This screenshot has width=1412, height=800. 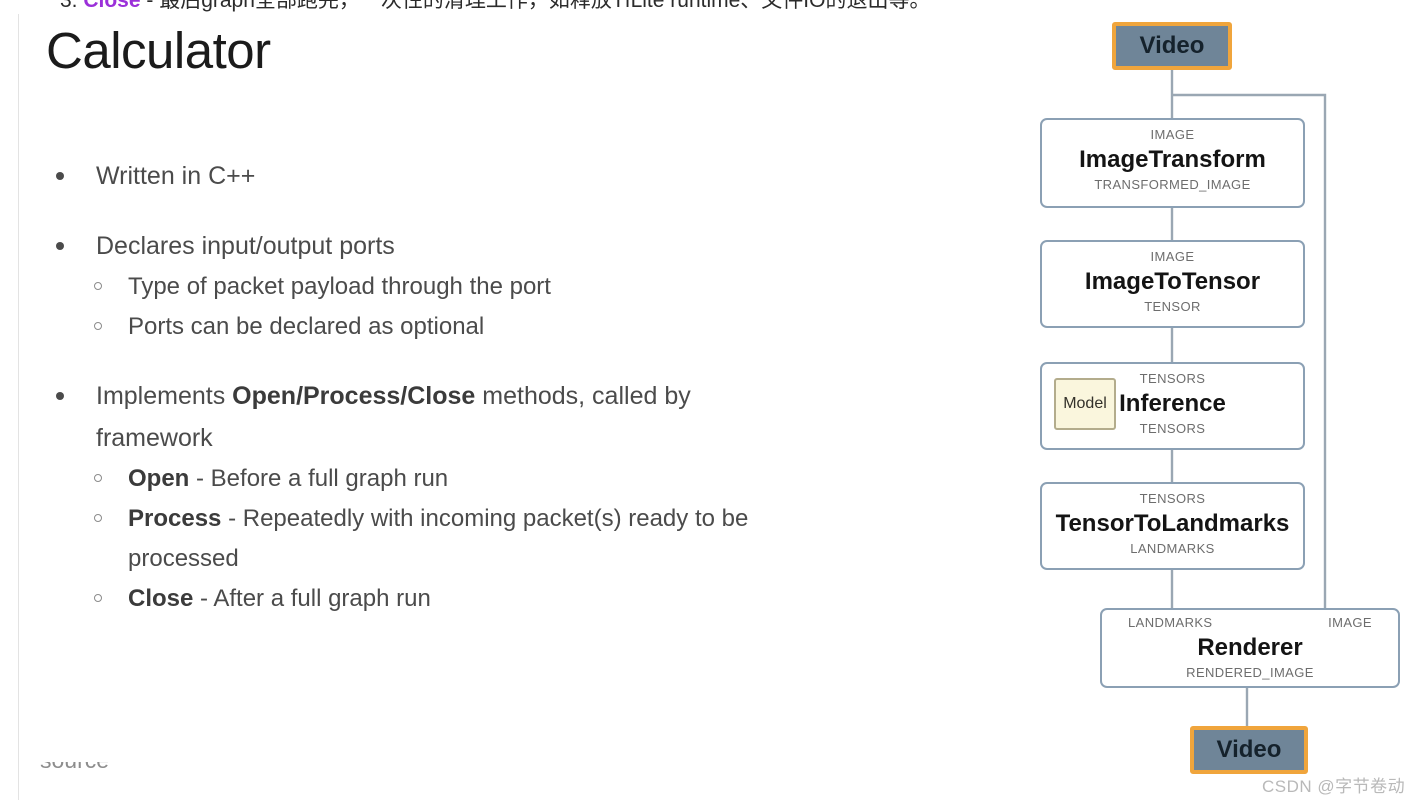 What do you see at coordinates (1334, 786) in the screenshot?
I see `watermark: CSDN @字节卷动` at bounding box center [1334, 786].